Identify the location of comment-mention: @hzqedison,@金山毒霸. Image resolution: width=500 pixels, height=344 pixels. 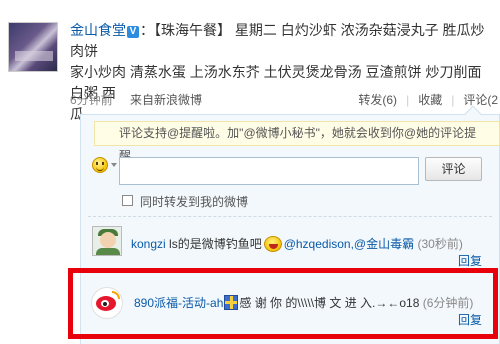
(349, 244).